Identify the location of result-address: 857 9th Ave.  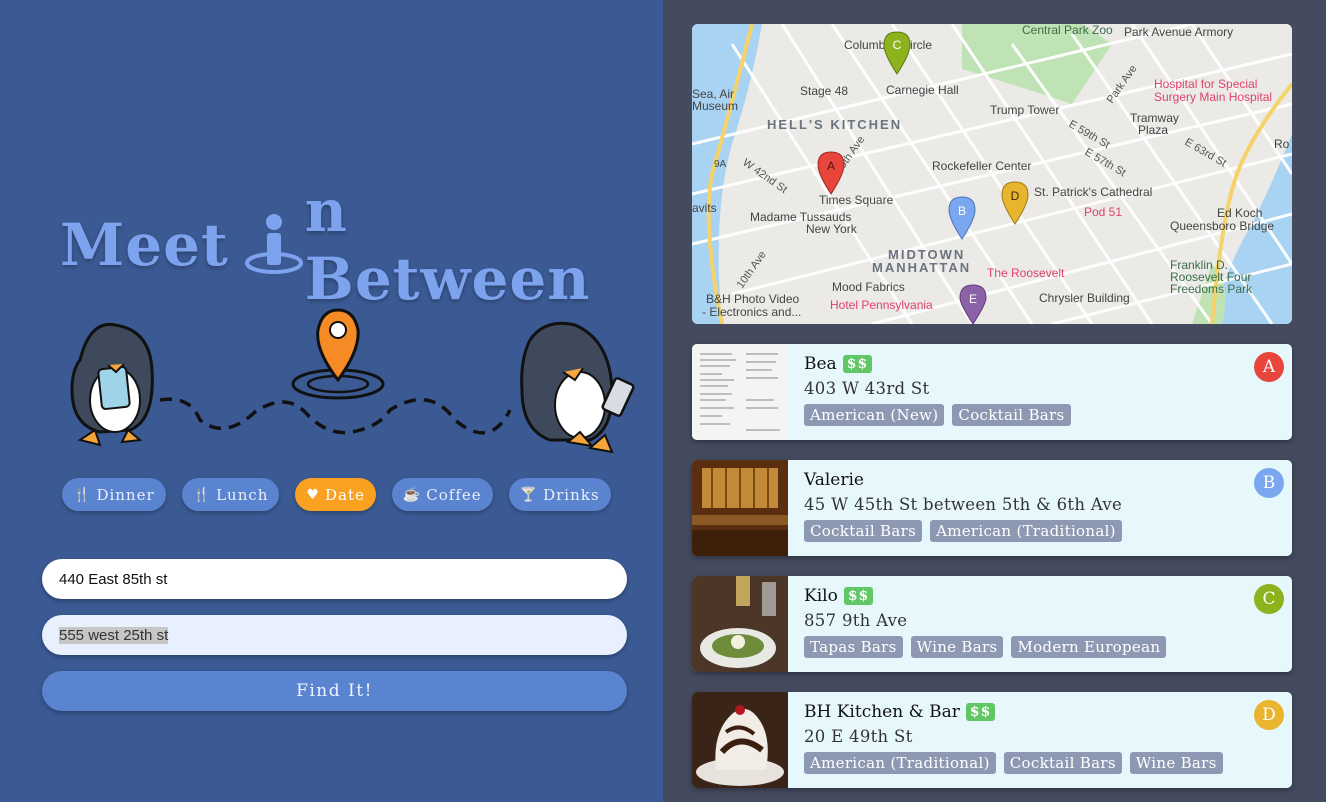
(856, 620).